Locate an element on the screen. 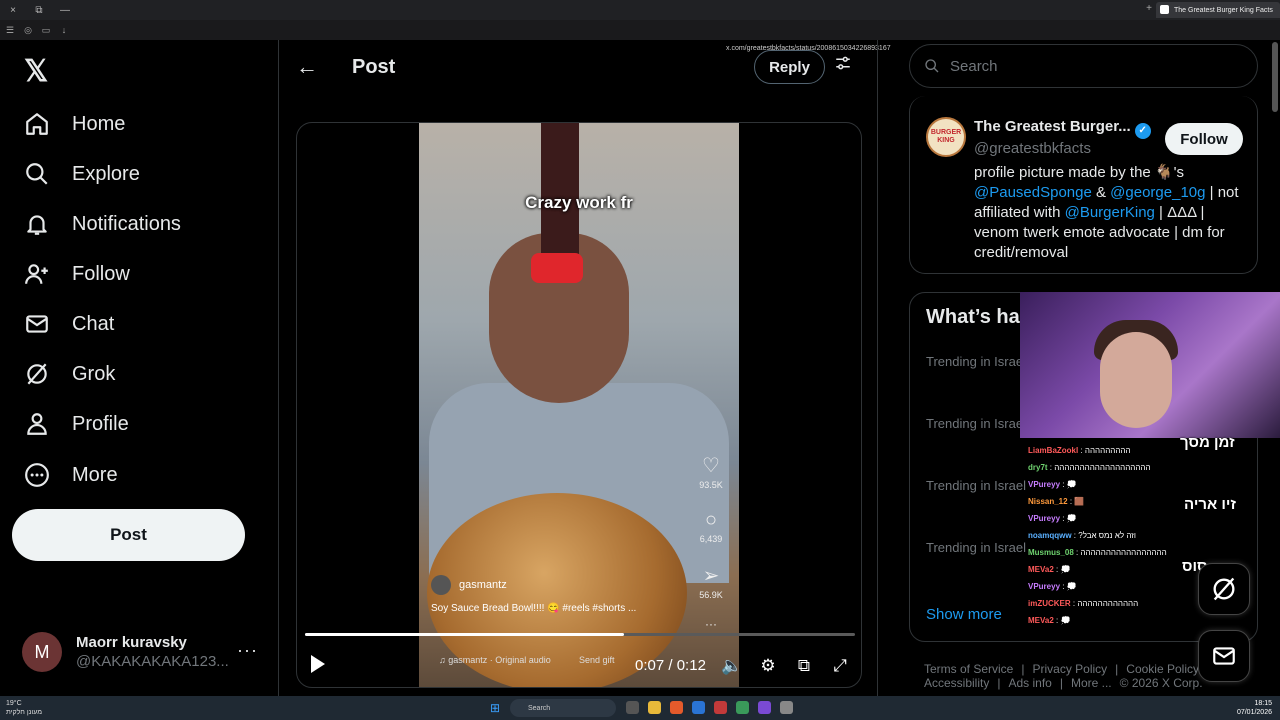  taskbar-search: Search is located at coordinates (563, 708).